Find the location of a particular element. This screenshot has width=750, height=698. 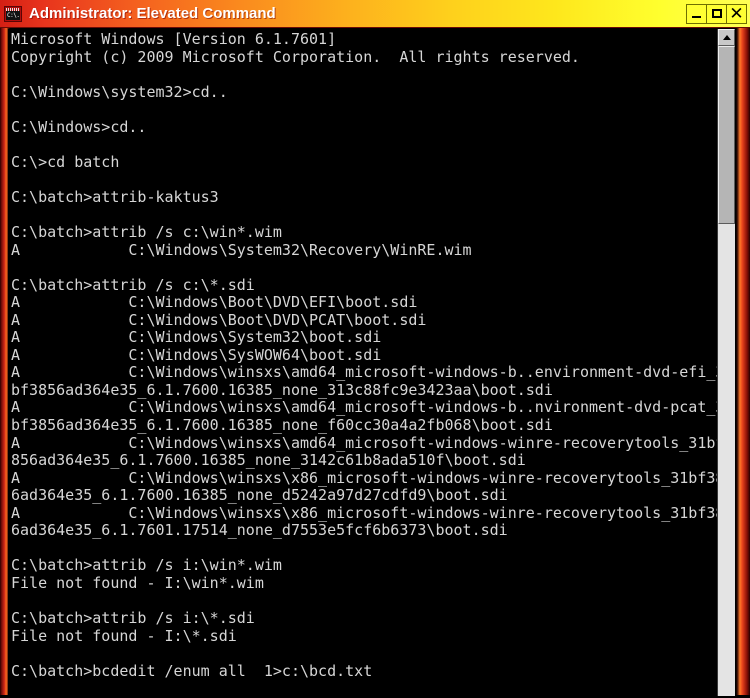

console-line: C:\batch>attrib /s c:\win*.wim is located at coordinates (146, 232).